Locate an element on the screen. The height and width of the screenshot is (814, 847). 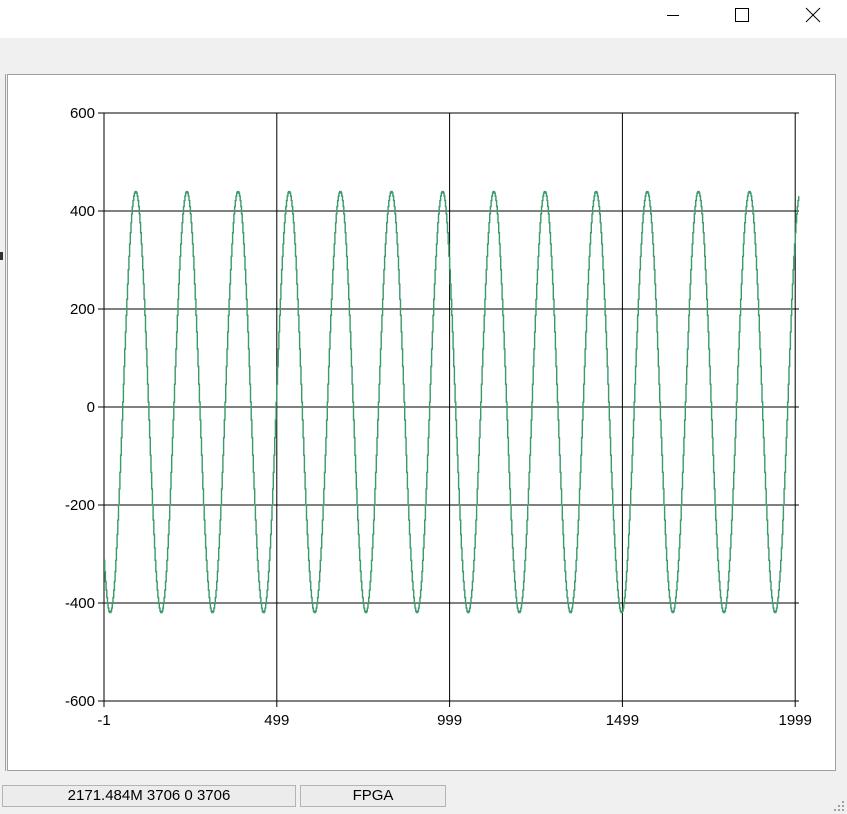
minimize-icon is located at coordinates (673, 15).